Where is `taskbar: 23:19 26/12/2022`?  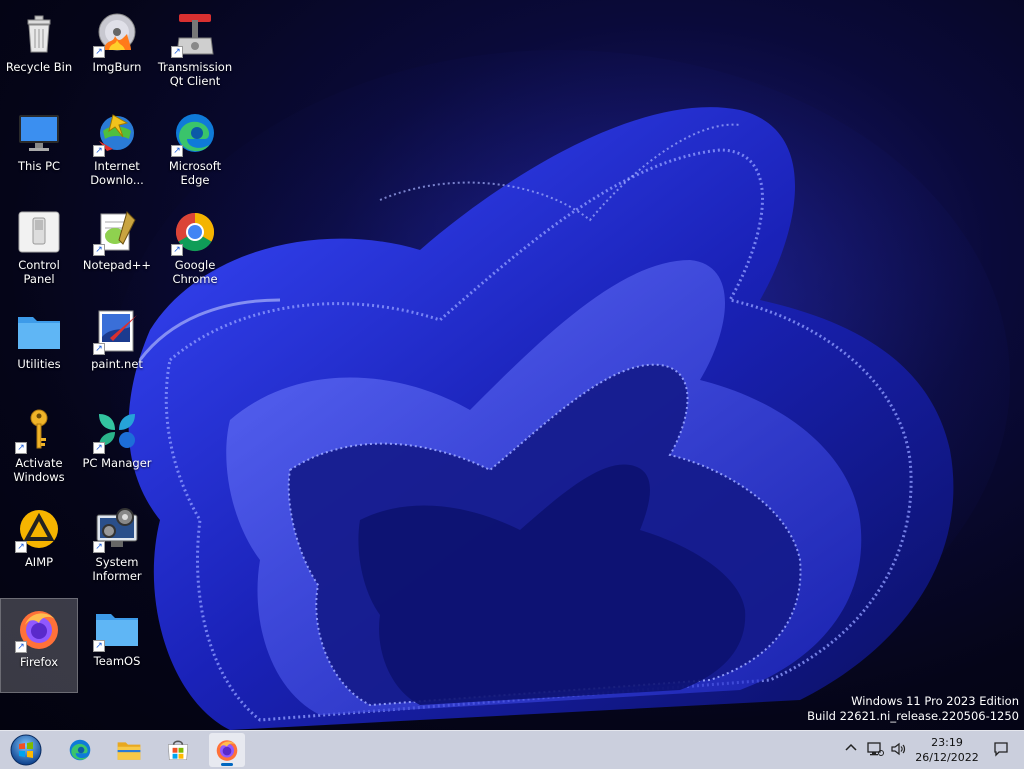
taskbar: 23:19 26/12/2022 is located at coordinates (512, 749).